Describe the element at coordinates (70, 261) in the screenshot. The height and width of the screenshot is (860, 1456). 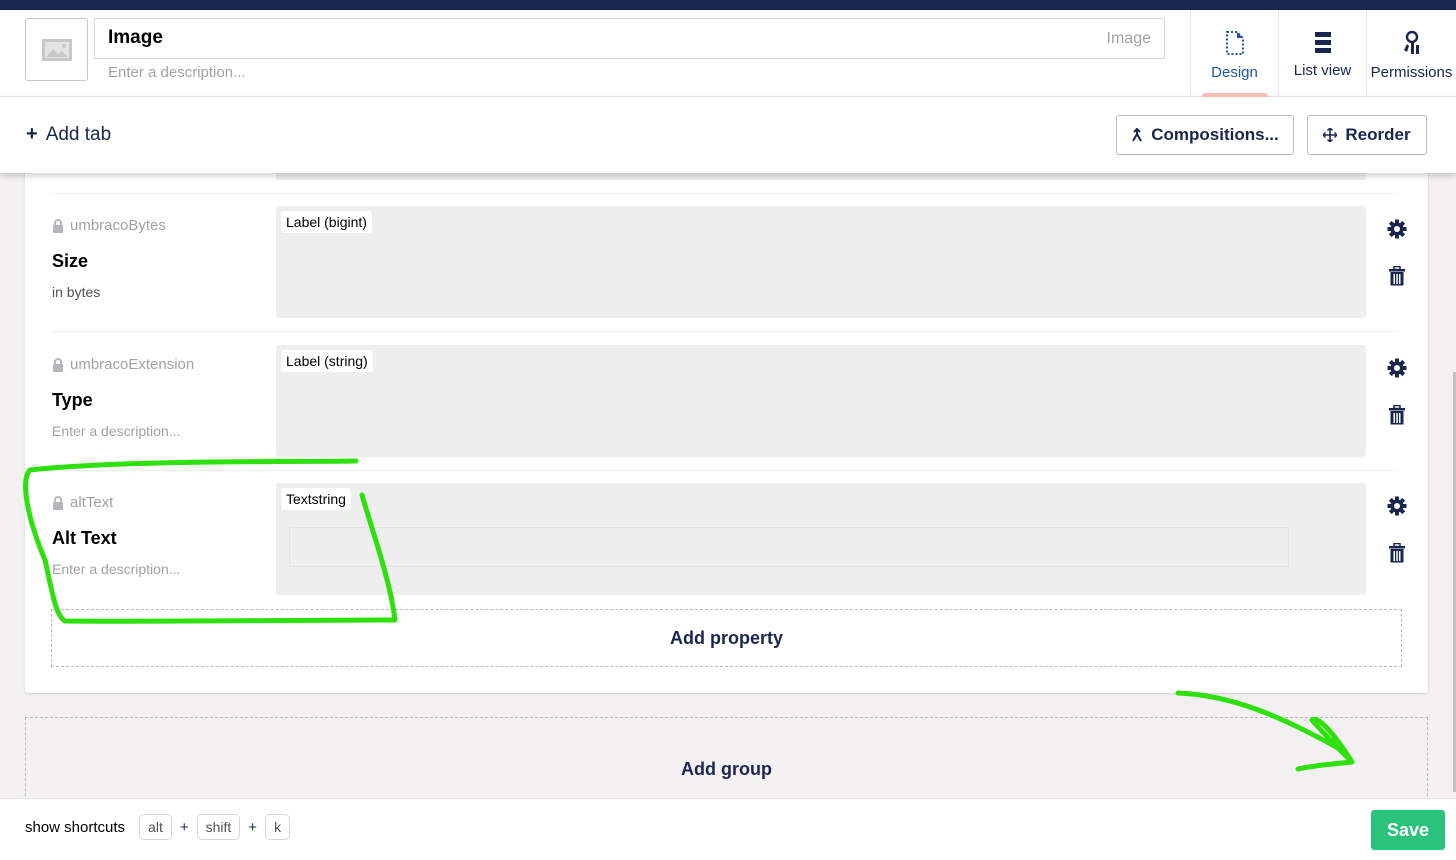
I see `property-label: Size` at that location.